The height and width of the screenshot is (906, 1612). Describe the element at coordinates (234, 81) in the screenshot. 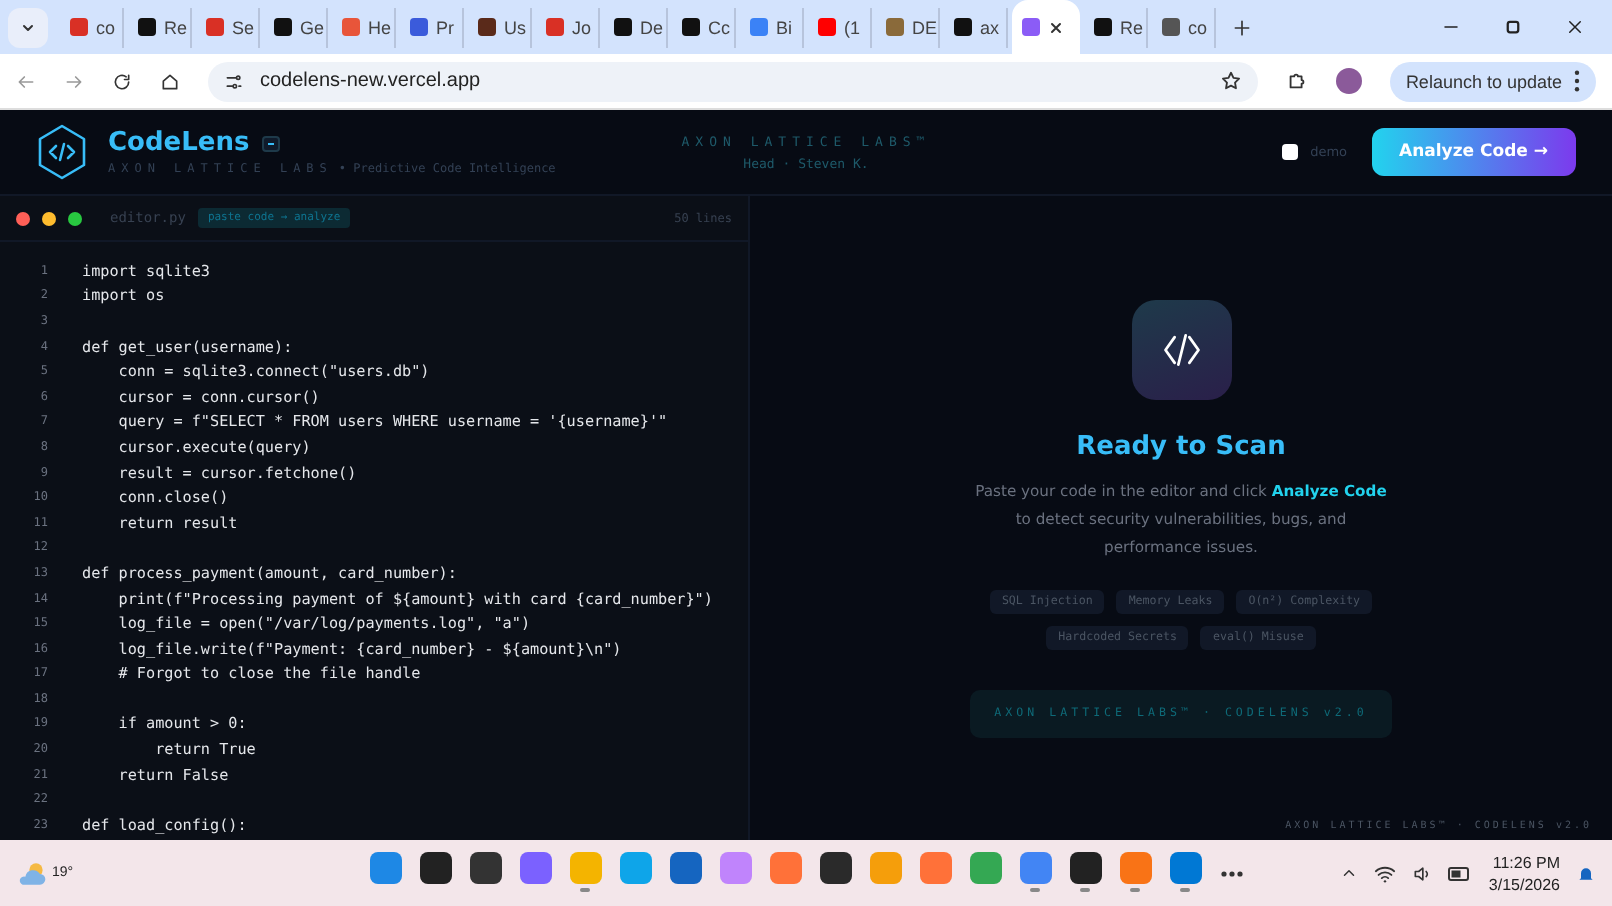

I see `site-settings-icon` at that location.